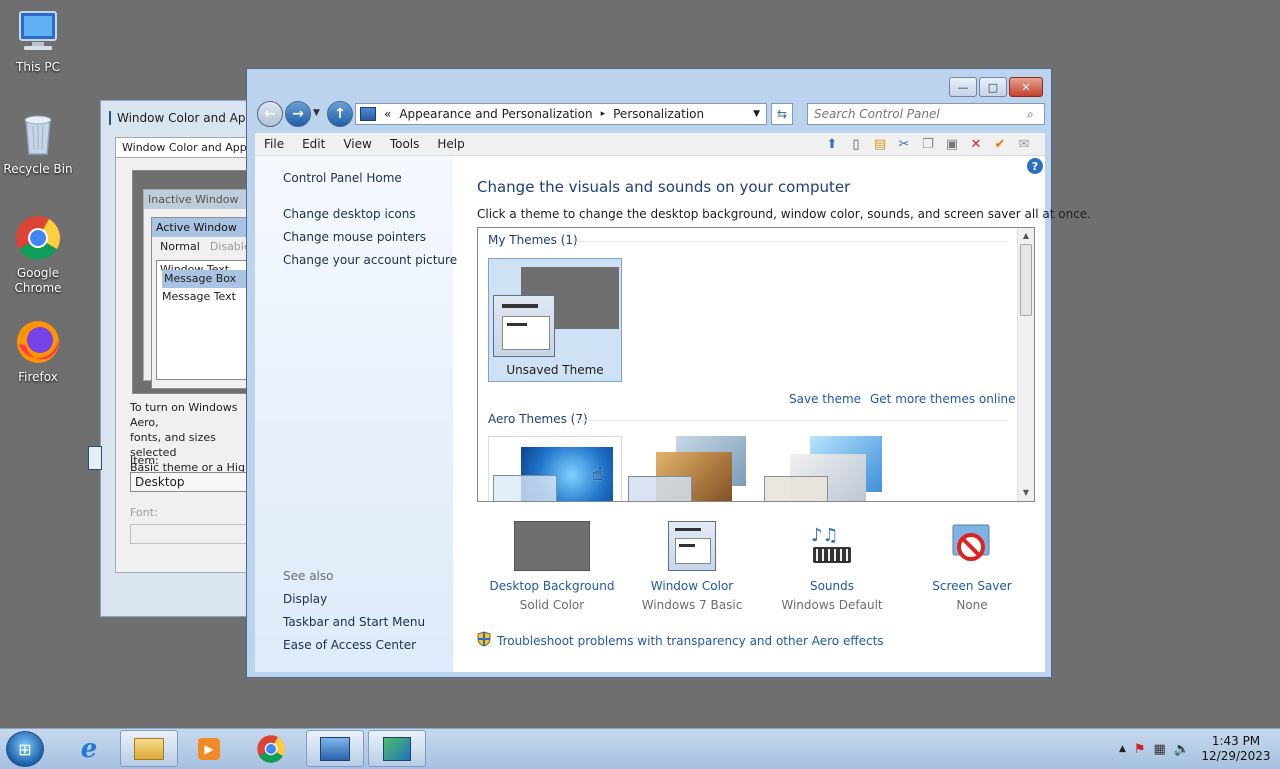  Describe the element at coordinates (1182, 749) in the screenshot. I see `volume-icon: 🔈` at that location.